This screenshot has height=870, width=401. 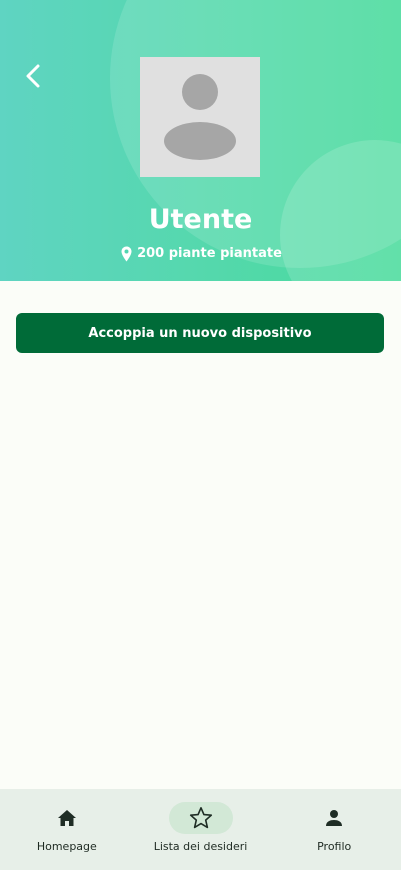 I want to click on back-button, so click(x=34, y=76).